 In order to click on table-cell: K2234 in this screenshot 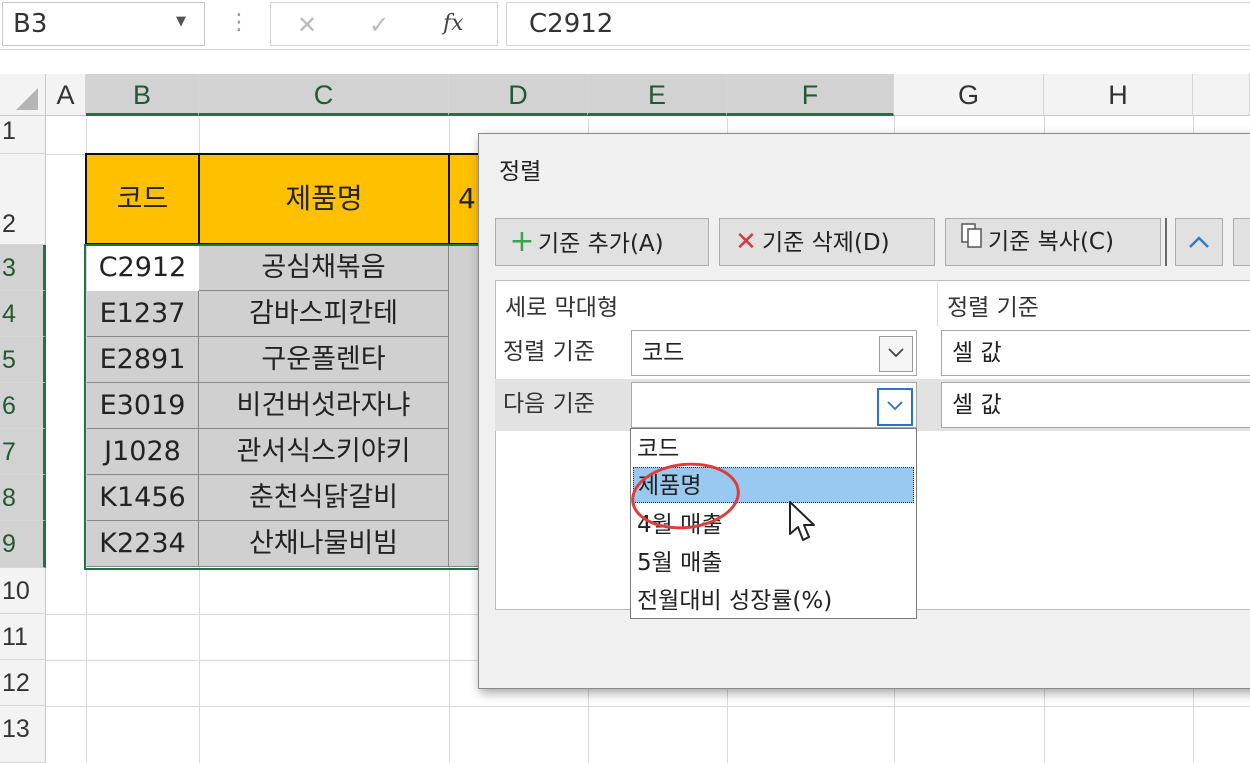, I will do `click(143, 544)`.